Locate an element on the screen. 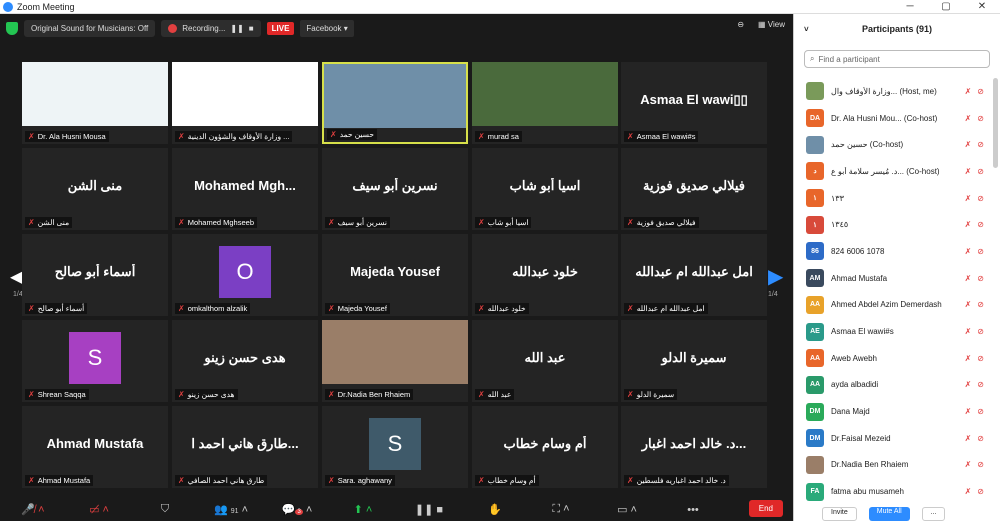 The width and height of the screenshot is (1000, 521). security-shield-icon is located at coordinates (12, 28).